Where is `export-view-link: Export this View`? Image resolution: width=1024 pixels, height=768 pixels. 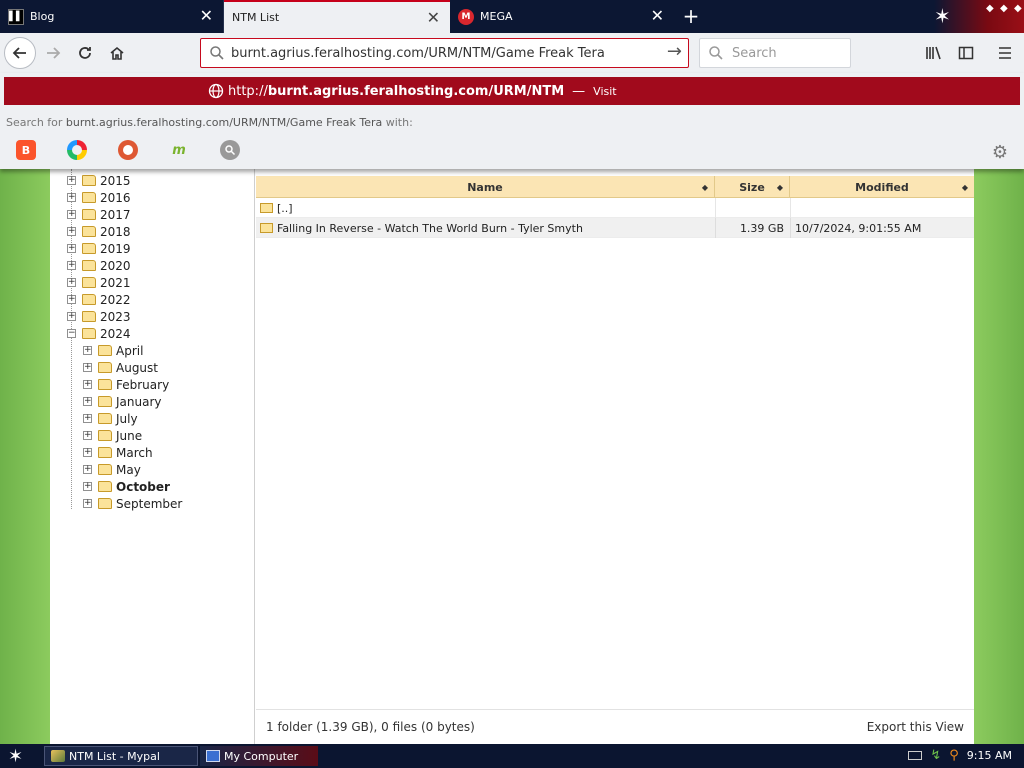 export-view-link: Export this View is located at coordinates (915, 727).